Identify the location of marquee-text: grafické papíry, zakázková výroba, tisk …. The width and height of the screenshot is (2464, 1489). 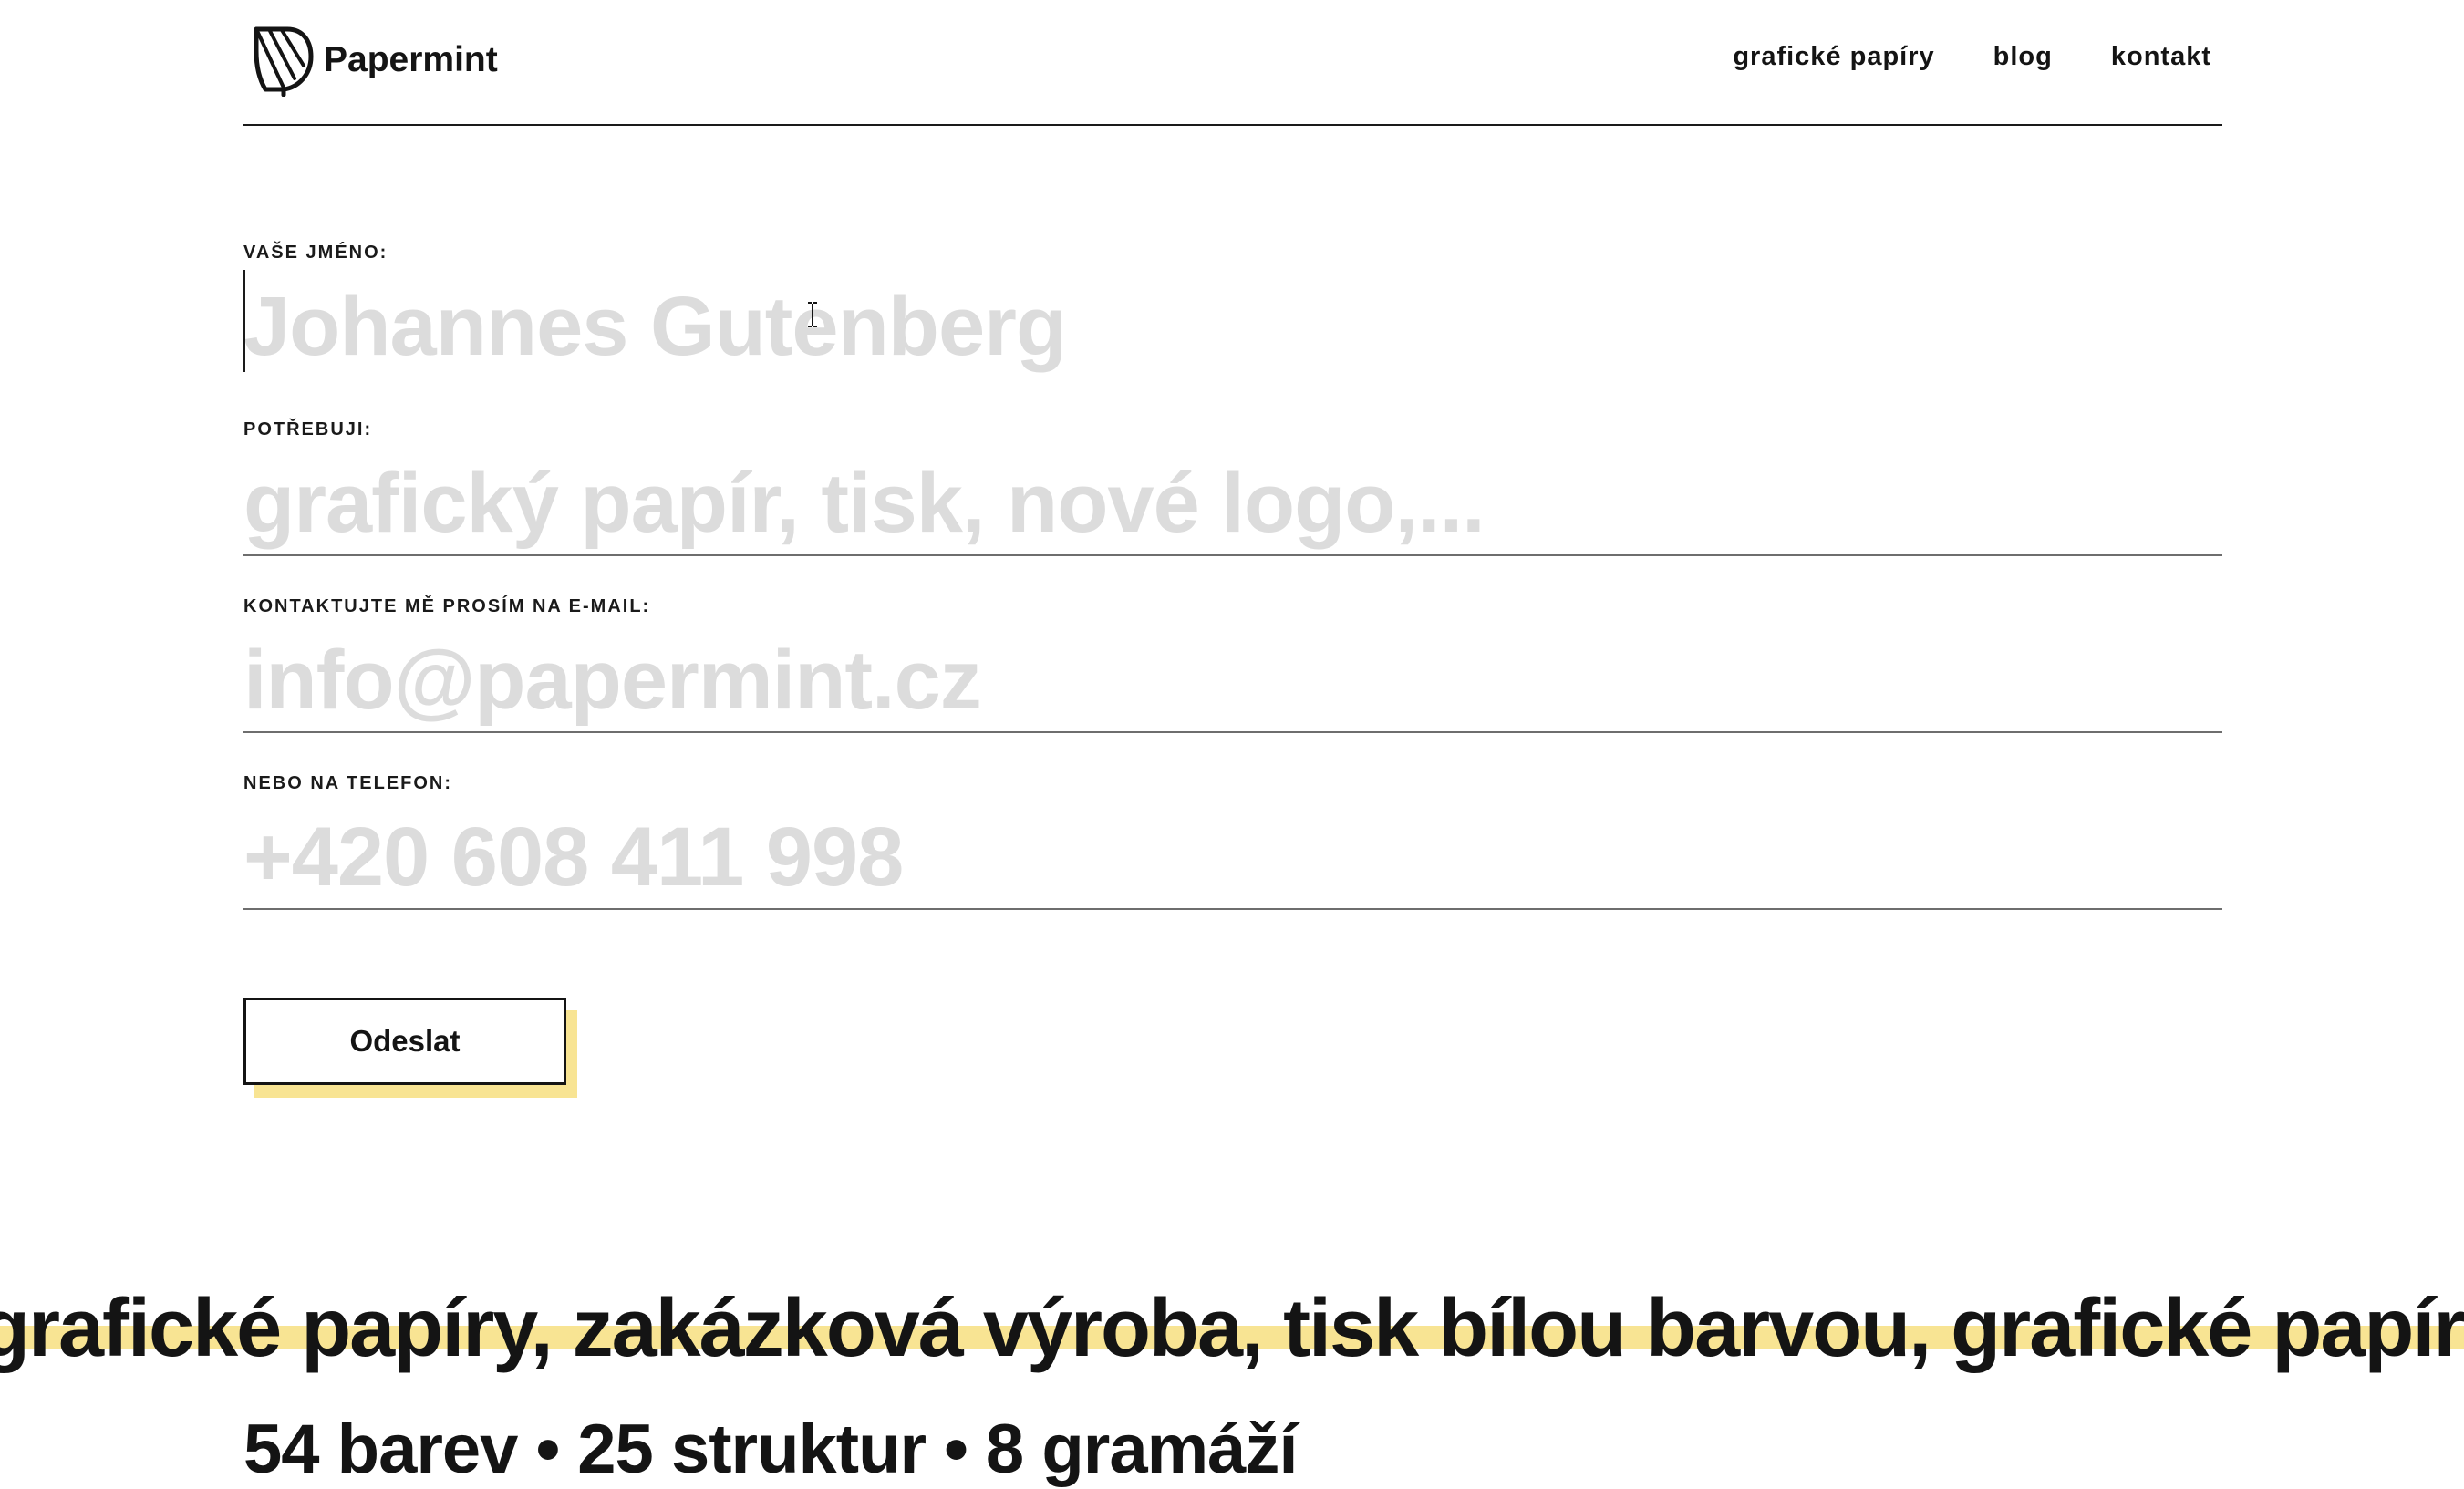
(1232, 1328).